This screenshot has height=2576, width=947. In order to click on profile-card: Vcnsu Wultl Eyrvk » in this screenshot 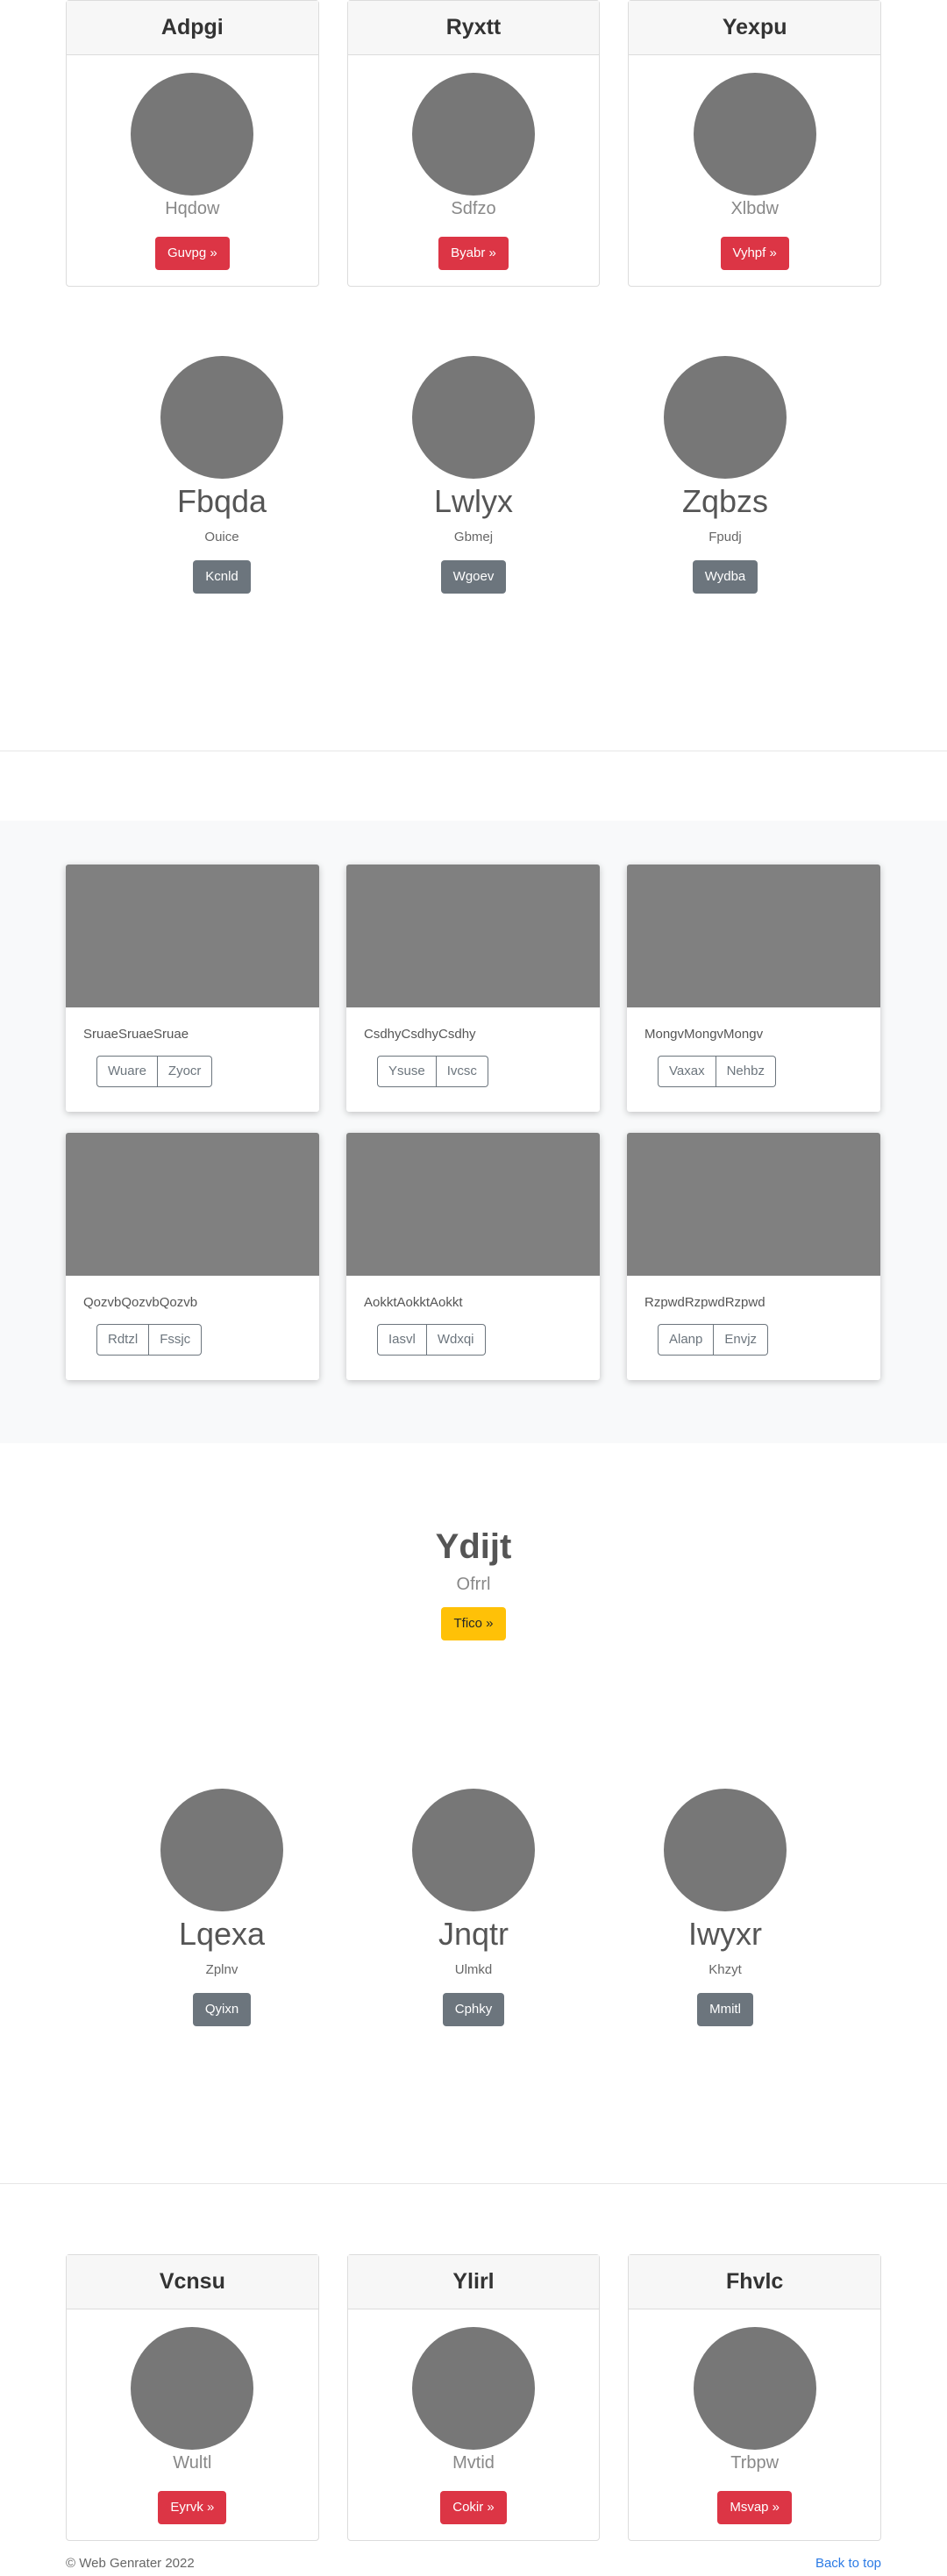, I will do `click(192, 2397)`.